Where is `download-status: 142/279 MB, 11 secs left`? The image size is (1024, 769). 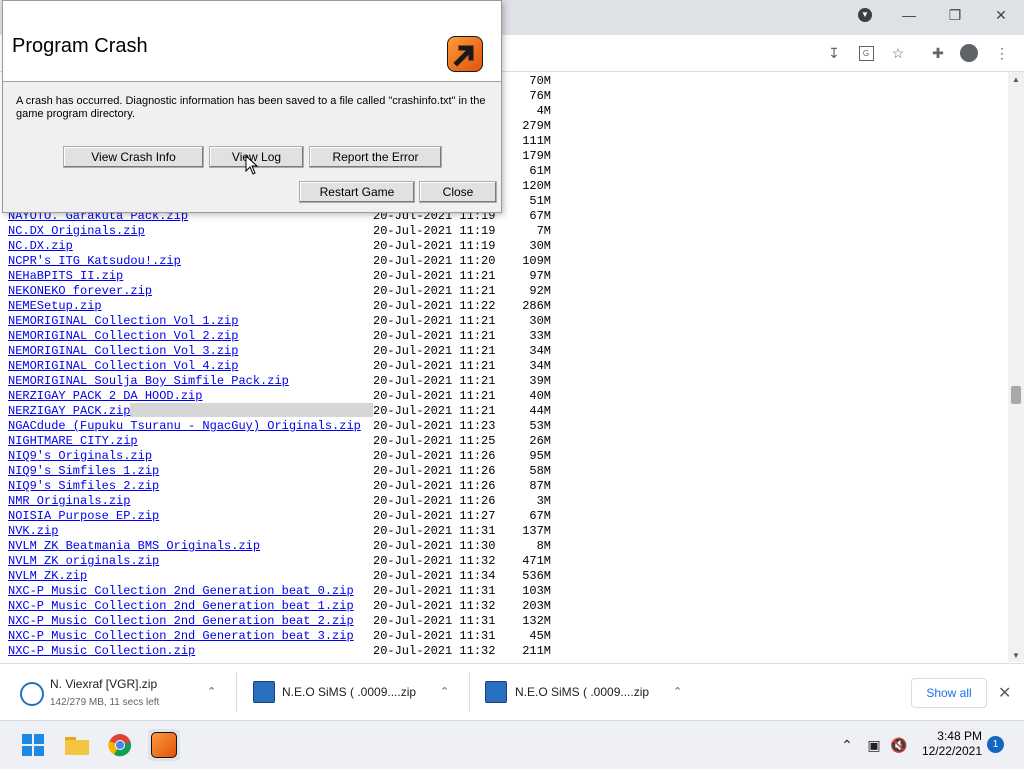
download-status: 142/279 MB, 11 secs left is located at coordinates (105, 702).